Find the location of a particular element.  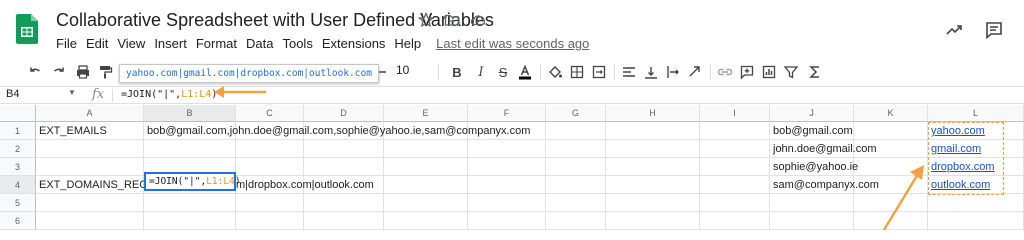

column-header-h: H is located at coordinates (653, 113).